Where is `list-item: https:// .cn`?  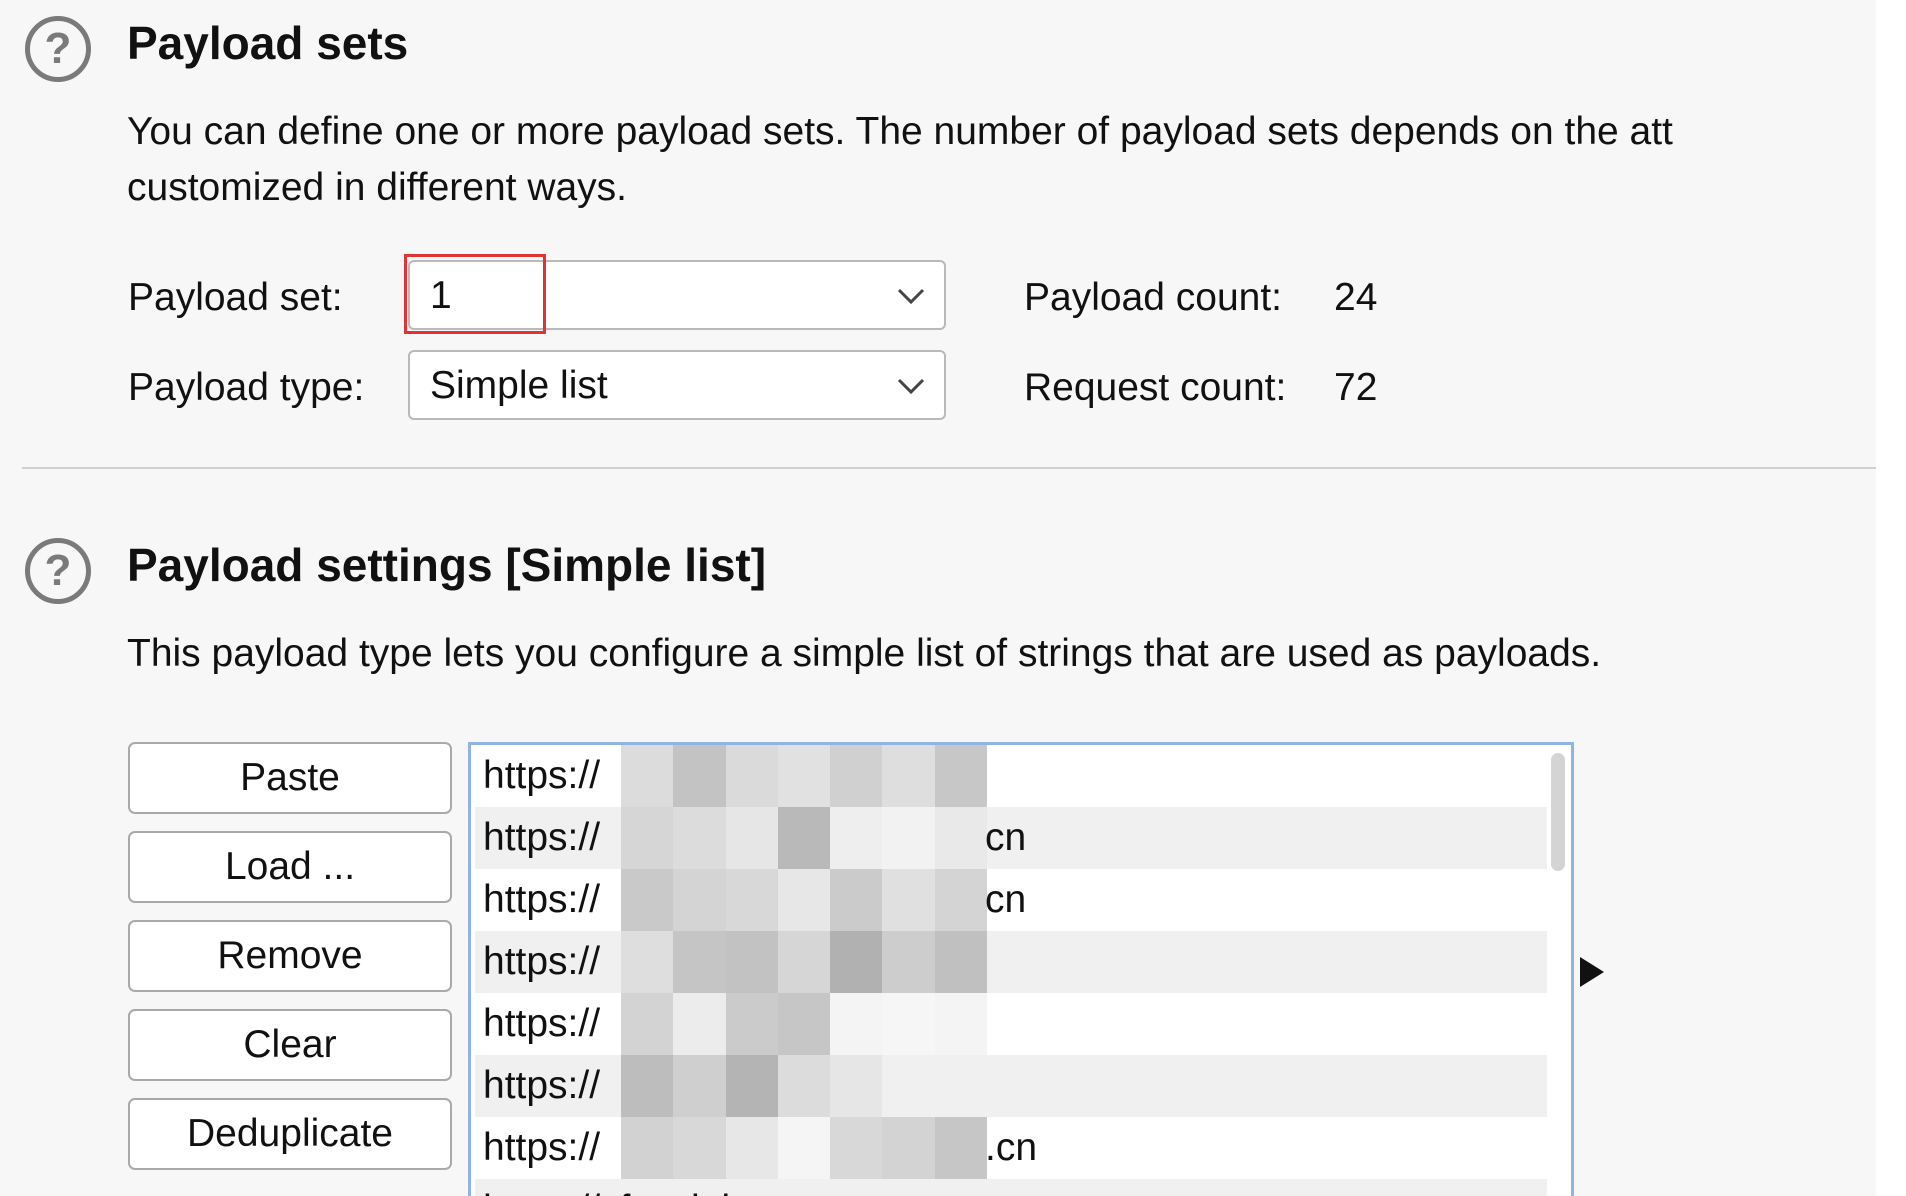 list-item: https:// .cn is located at coordinates (1011, 1148).